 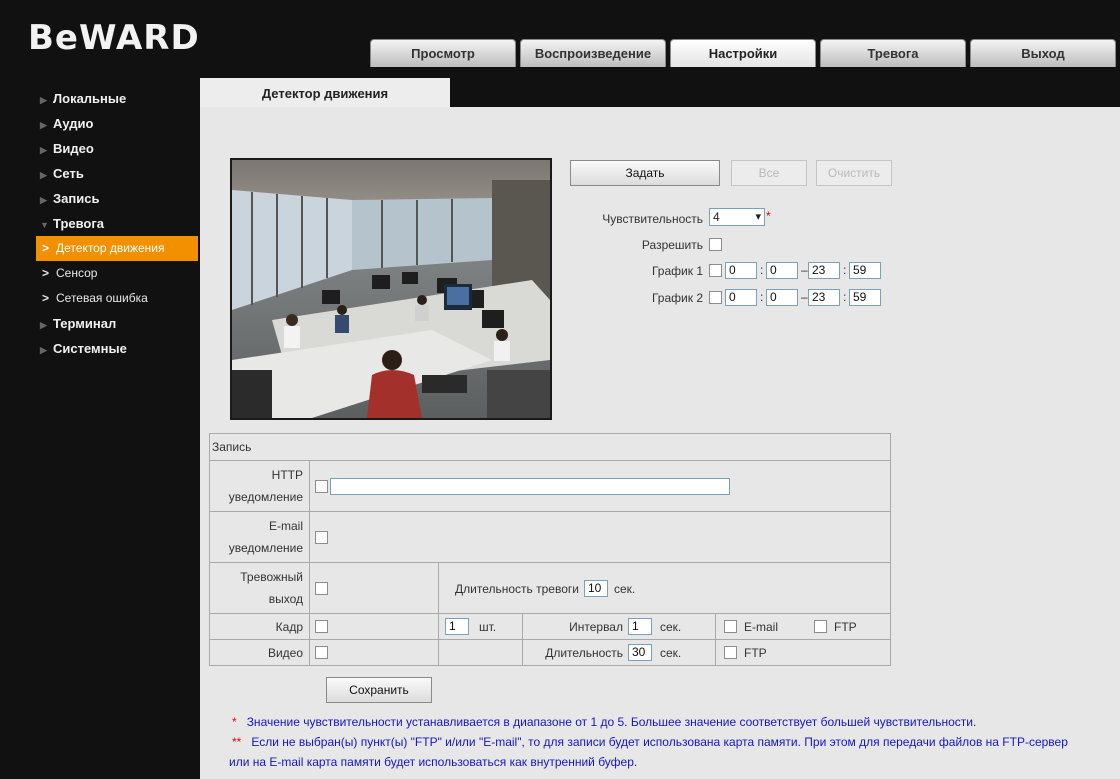 What do you see at coordinates (893, 53) in the screenshot?
I see `tab-alarm: Тревога` at bounding box center [893, 53].